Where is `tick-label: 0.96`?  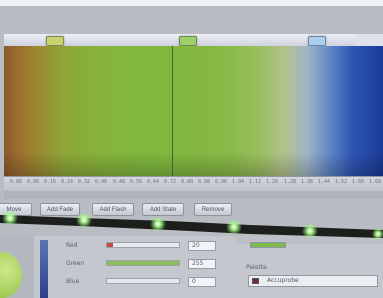 tick-label: 0.96 is located at coordinates (221, 182).